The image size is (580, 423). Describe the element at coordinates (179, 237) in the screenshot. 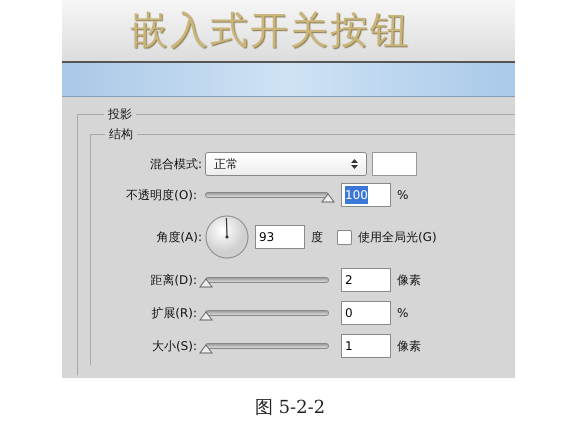

I see `angle-label: 角度(A):` at that location.